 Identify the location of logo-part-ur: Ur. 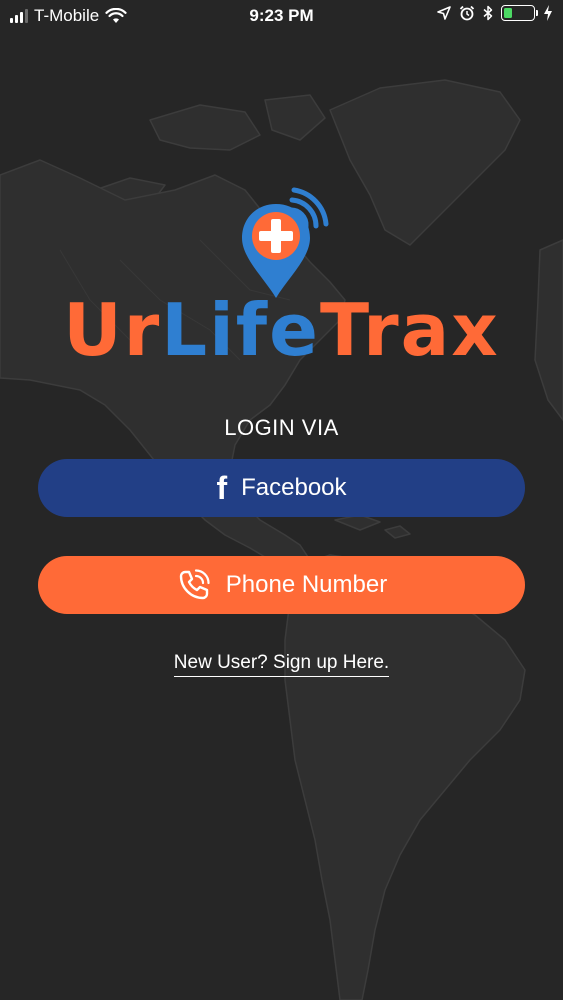
(112, 330).